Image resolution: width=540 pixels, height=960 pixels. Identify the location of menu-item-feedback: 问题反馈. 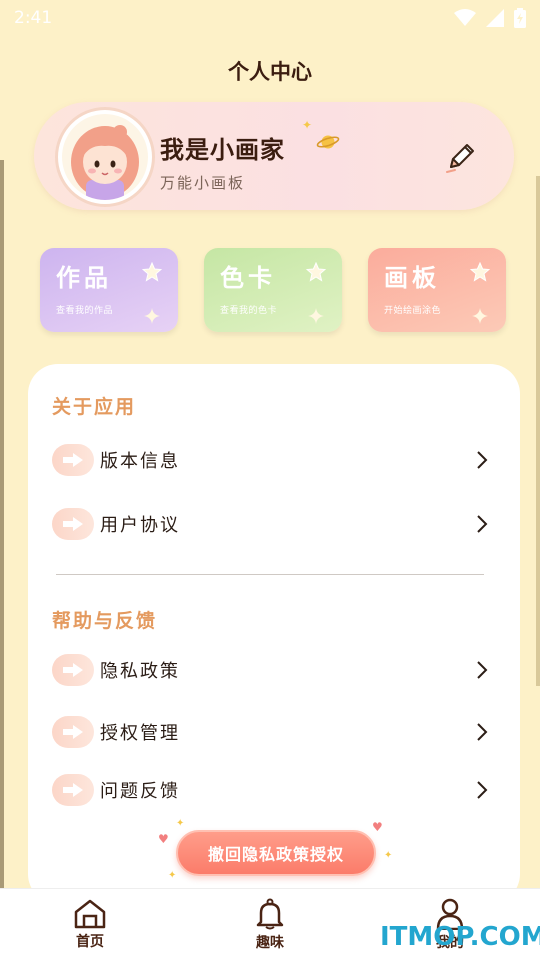
(272, 790).